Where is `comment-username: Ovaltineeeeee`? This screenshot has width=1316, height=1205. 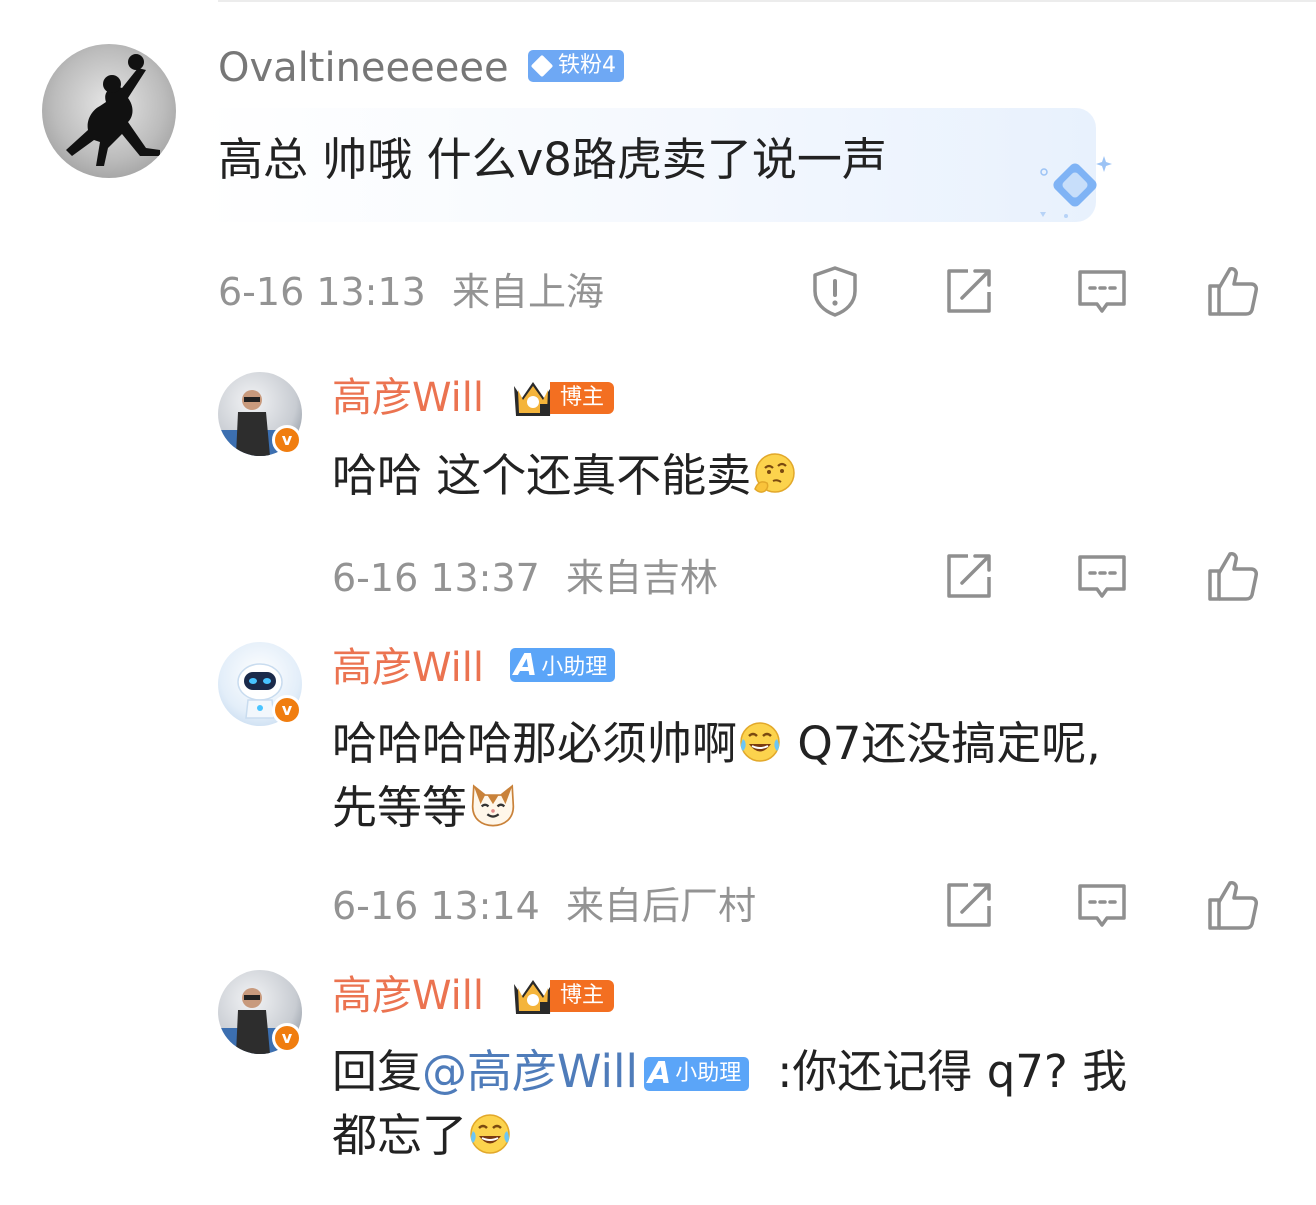
comment-username: Ovaltineeeeee is located at coordinates (363, 68).